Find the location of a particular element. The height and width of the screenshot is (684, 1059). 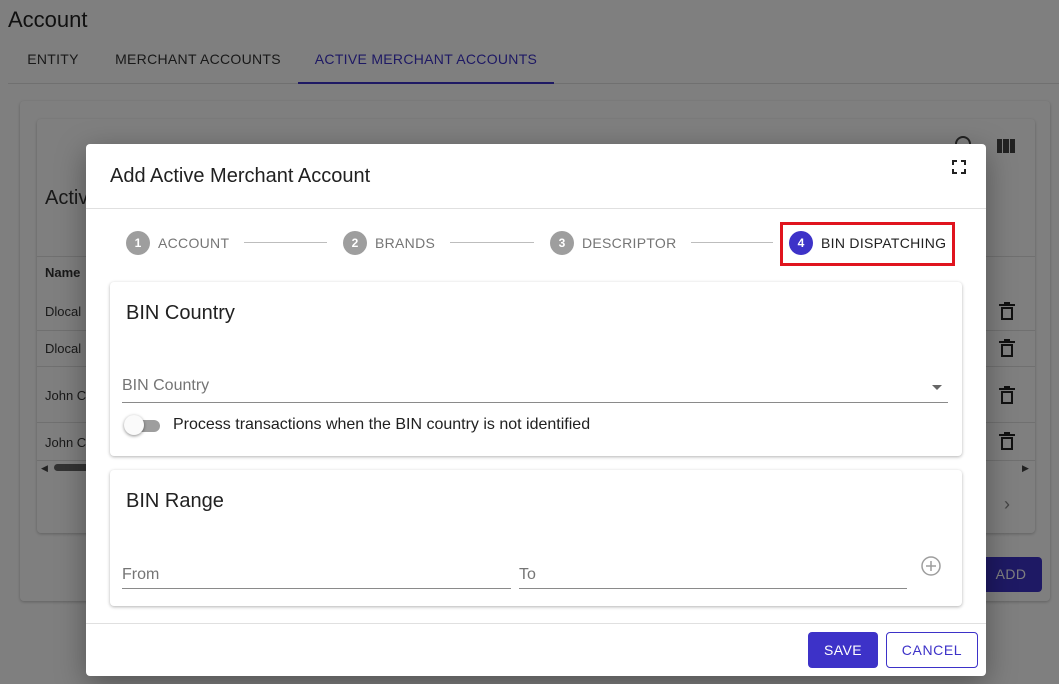

toggle-thumb is located at coordinates (134, 425).